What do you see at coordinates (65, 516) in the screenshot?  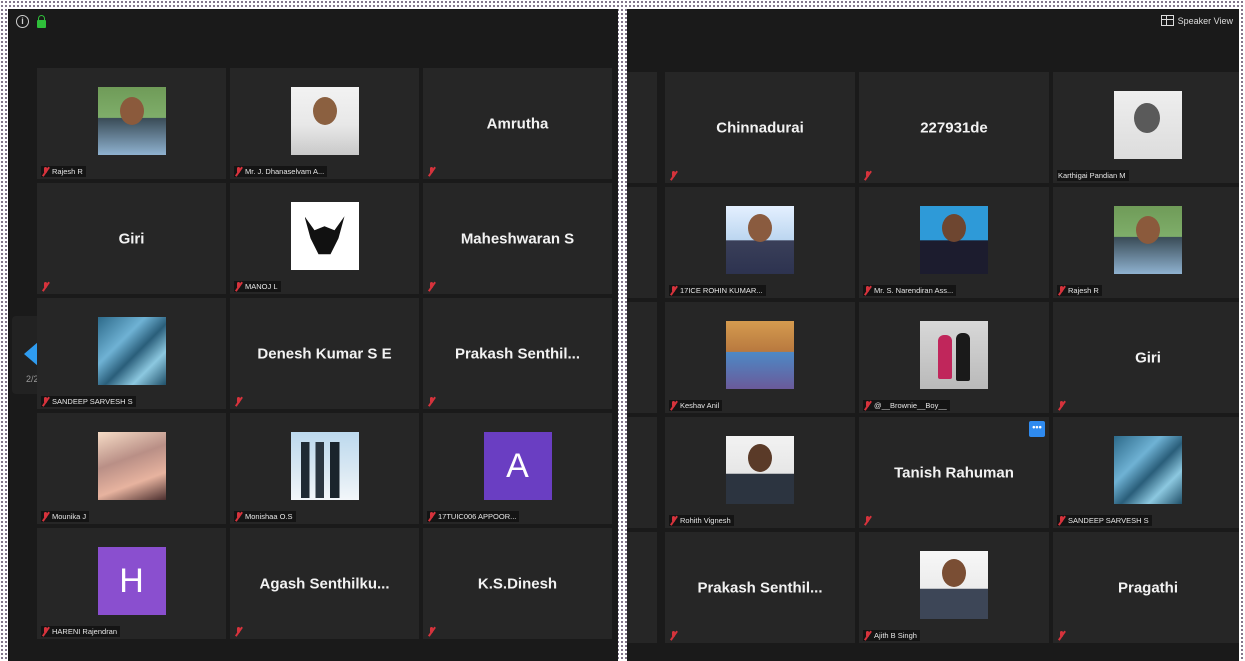 I see `participant-label: Mounika J` at bounding box center [65, 516].